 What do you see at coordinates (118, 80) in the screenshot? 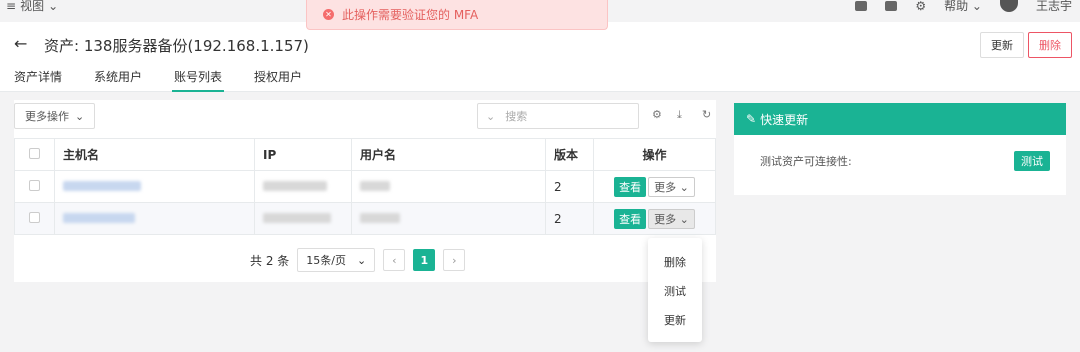
I see `tab-system-users: 系统用户` at bounding box center [118, 80].